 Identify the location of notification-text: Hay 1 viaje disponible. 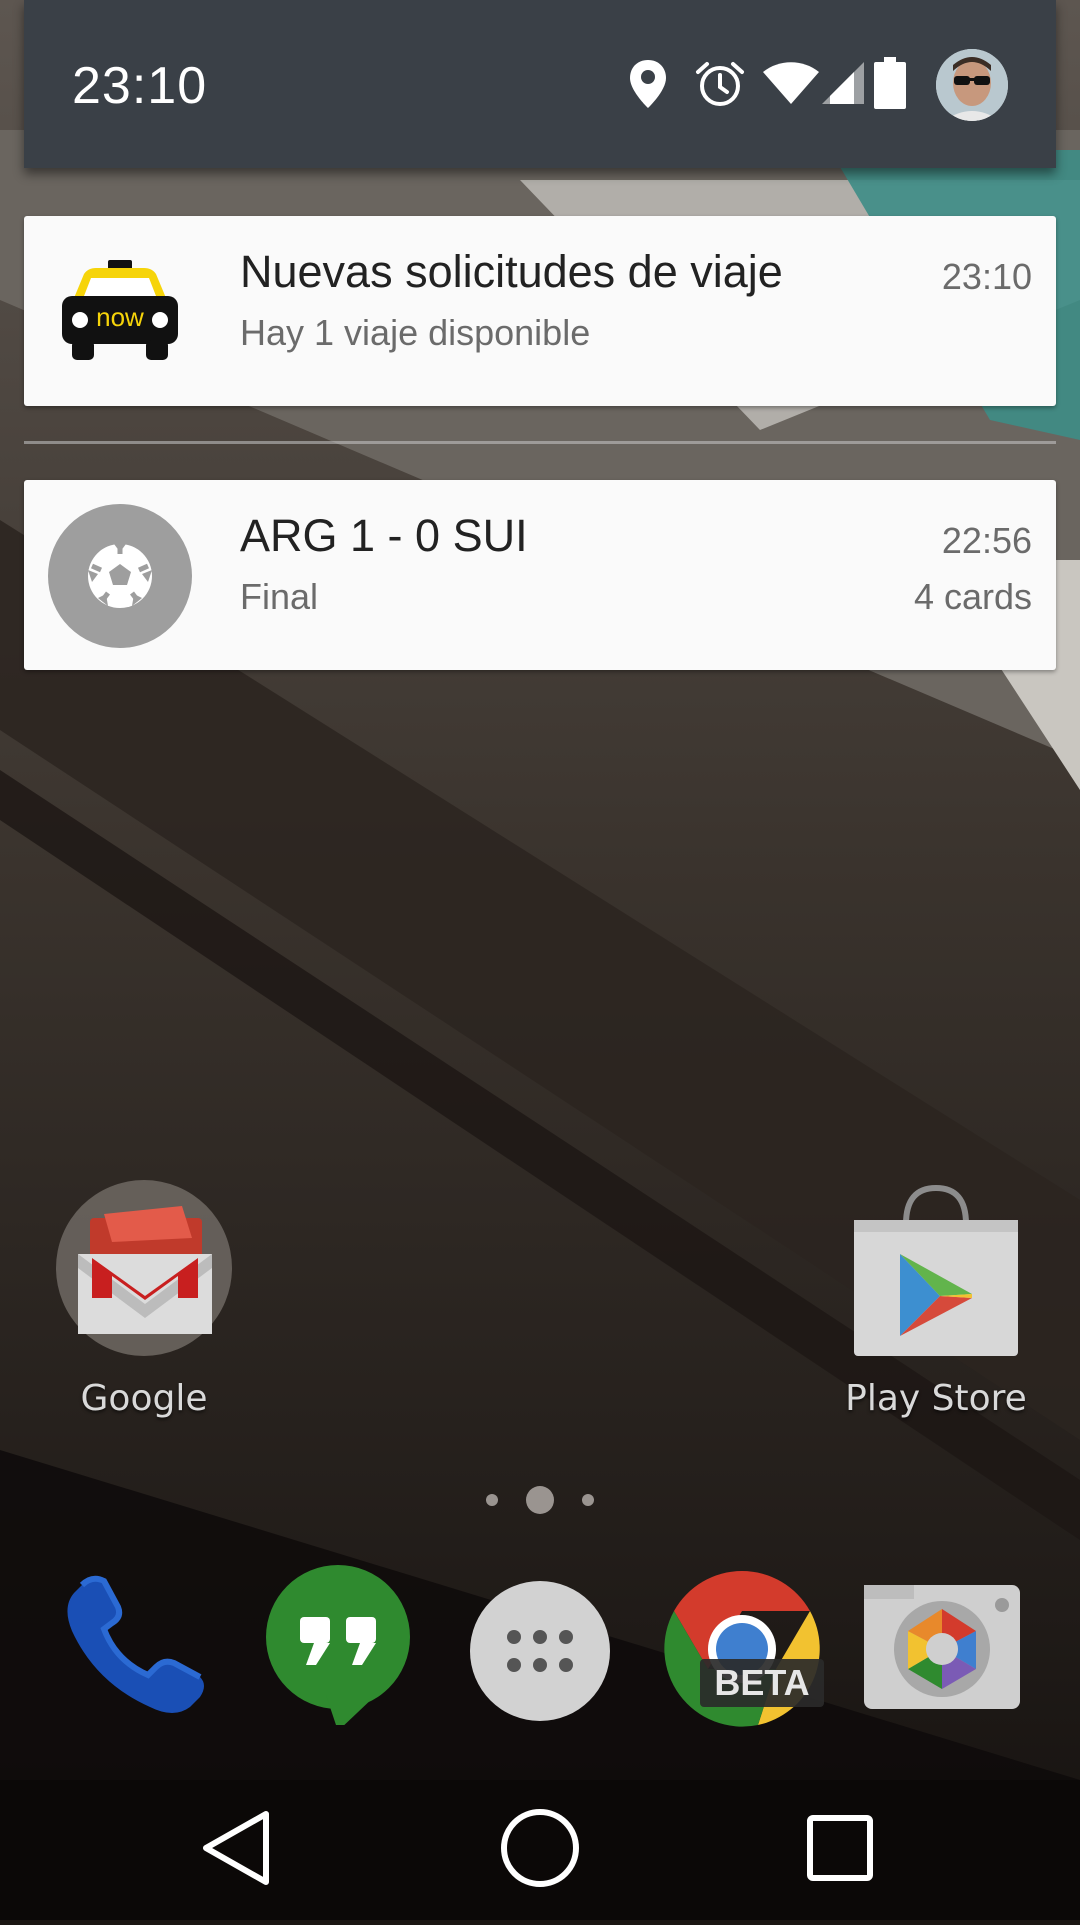
(415, 332).